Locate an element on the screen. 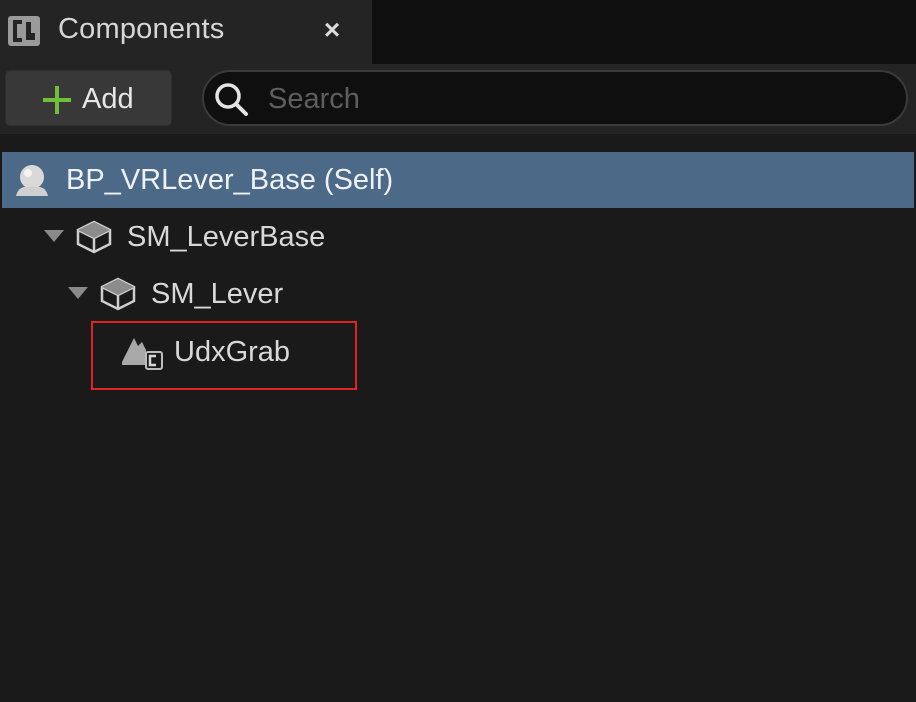 The width and height of the screenshot is (916, 702). components-toolbar: Add is located at coordinates (458, 99).